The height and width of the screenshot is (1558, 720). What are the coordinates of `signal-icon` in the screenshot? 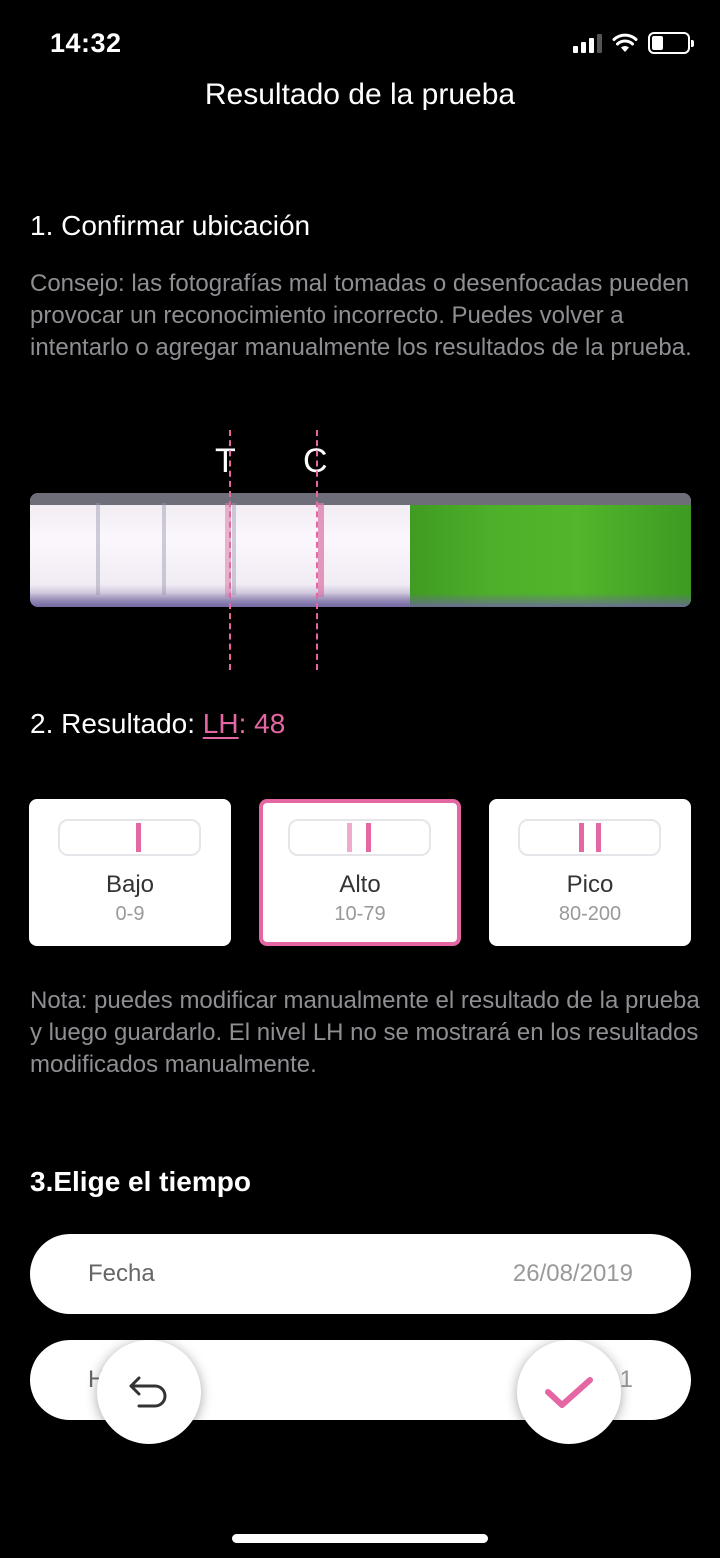 It's located at (587, 43).